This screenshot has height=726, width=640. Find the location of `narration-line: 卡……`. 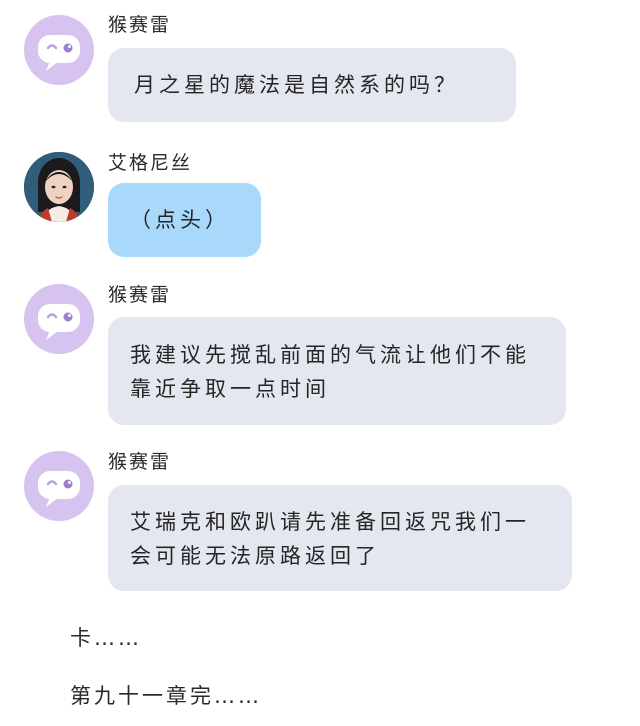

narration-line: 卡…… is located at coordinates (106, 638).